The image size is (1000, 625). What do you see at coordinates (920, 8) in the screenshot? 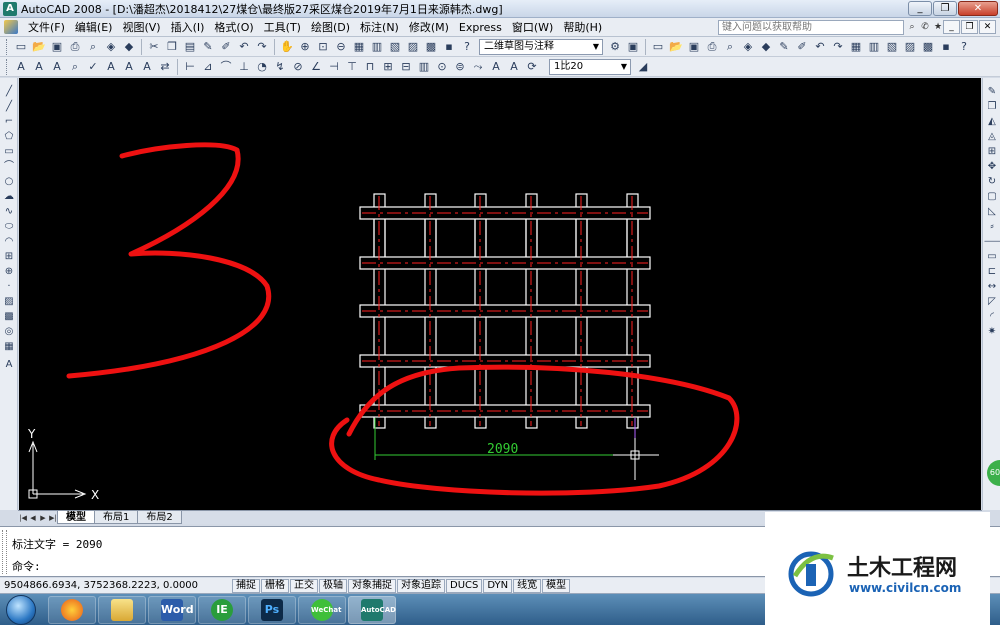
I see `minimize-button: _` at bounding box center [920, 8].